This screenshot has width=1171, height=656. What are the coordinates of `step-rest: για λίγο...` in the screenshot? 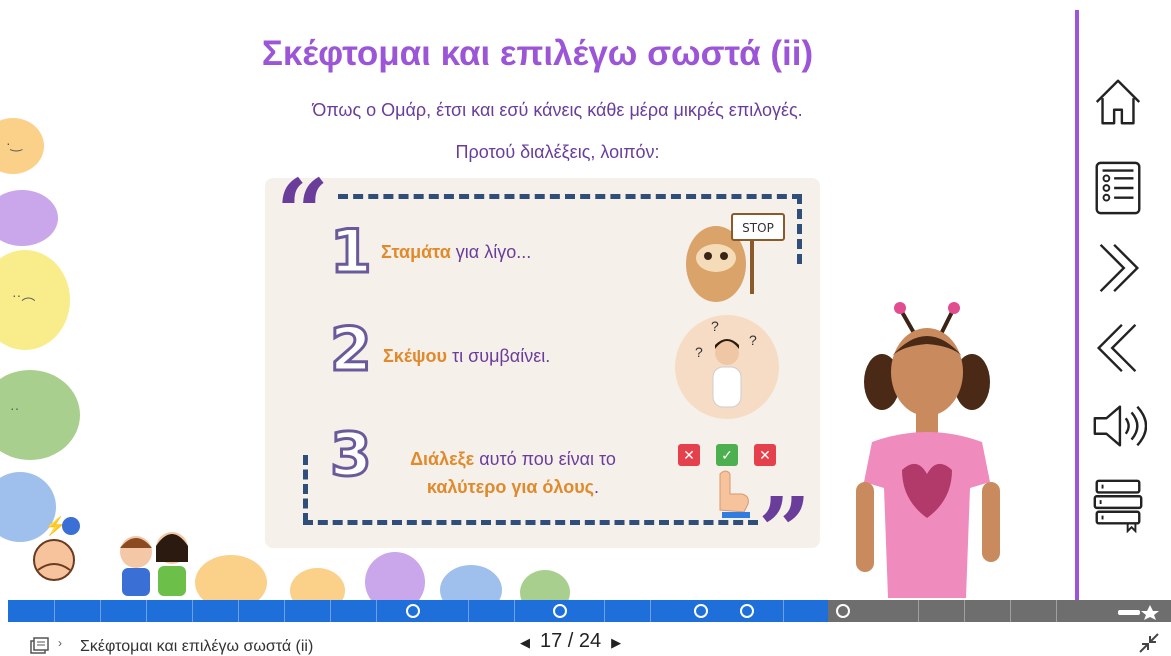 It's located at (491, 252).